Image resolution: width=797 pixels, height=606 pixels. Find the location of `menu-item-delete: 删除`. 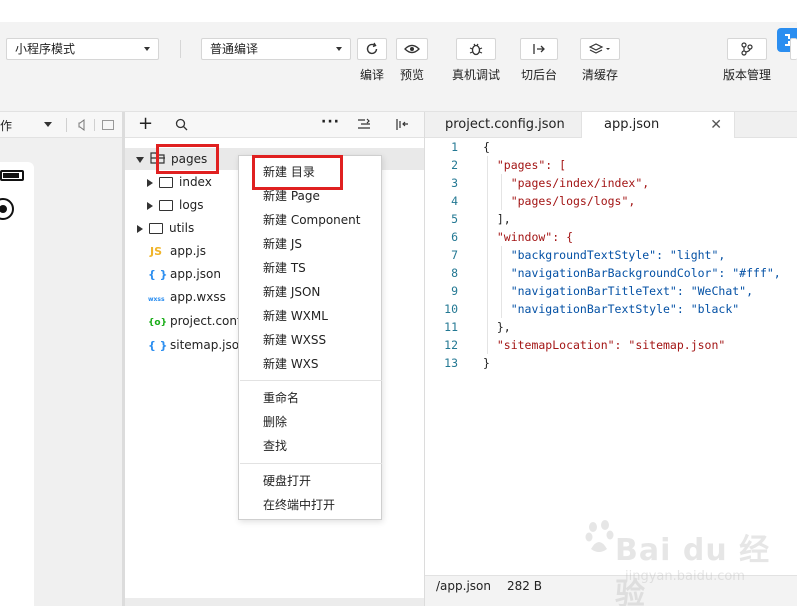

menu-item-delete: 删除 is located at coordinates (275, 422).